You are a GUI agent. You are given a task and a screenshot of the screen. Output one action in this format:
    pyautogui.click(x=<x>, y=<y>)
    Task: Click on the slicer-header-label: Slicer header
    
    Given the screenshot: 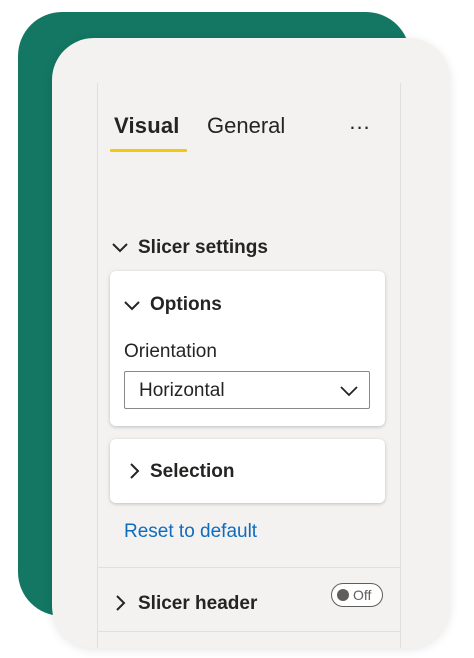 What is the action you would take?
    pyautogui.click(x=198, y=603)
    